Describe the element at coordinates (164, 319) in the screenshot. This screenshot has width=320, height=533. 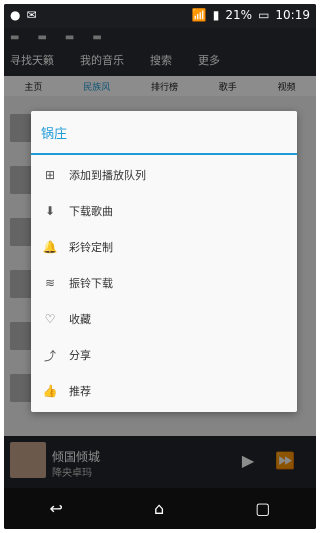
I see `menu-item-favorite: ♡ 收藏` at that location.